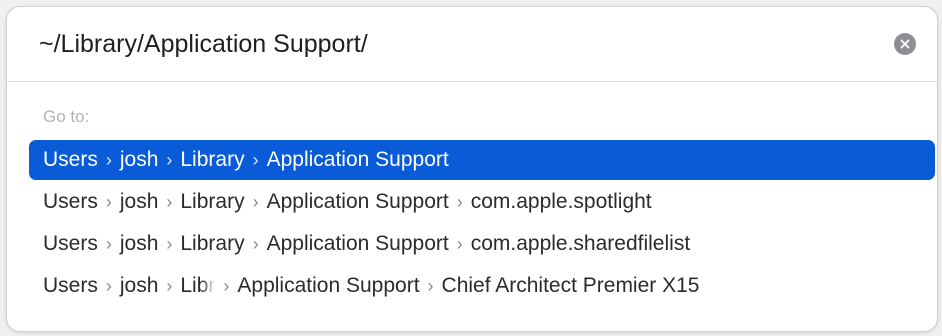  I want to click on clear-icon, so click(905, 44).